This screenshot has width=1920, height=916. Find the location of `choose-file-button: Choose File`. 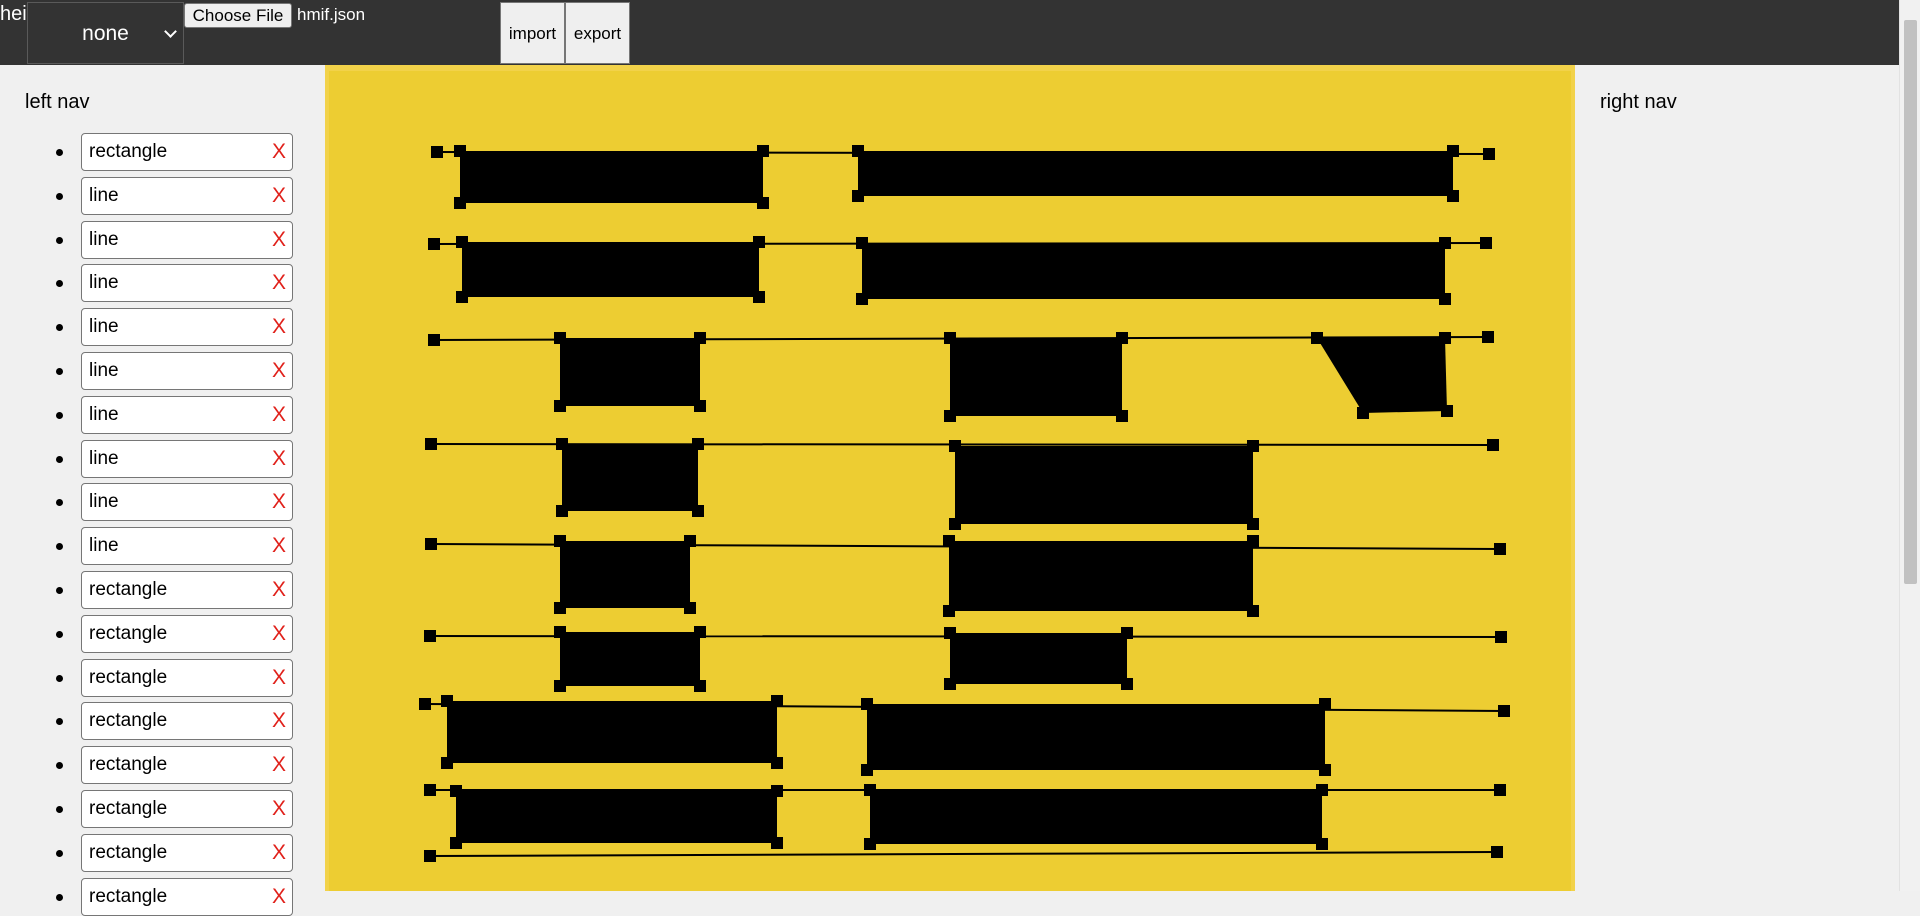

choose-file-button: Choose File is located at coordinates (238, 15).